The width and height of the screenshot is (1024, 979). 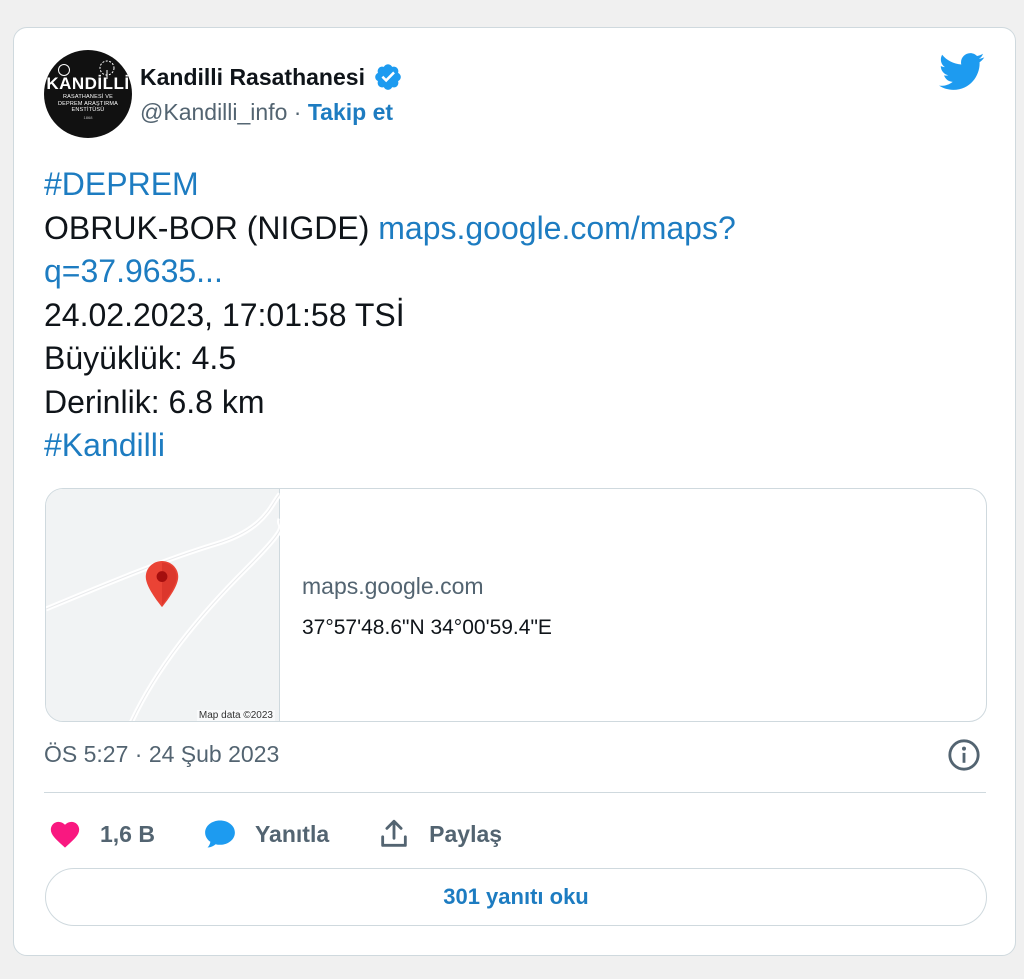 What do you see at coordinates (427, 627) in the screenshot?
I see `link-card-title: 37°57'48.6"N 34°00'59.4"E` at bounding box center [427, 627].